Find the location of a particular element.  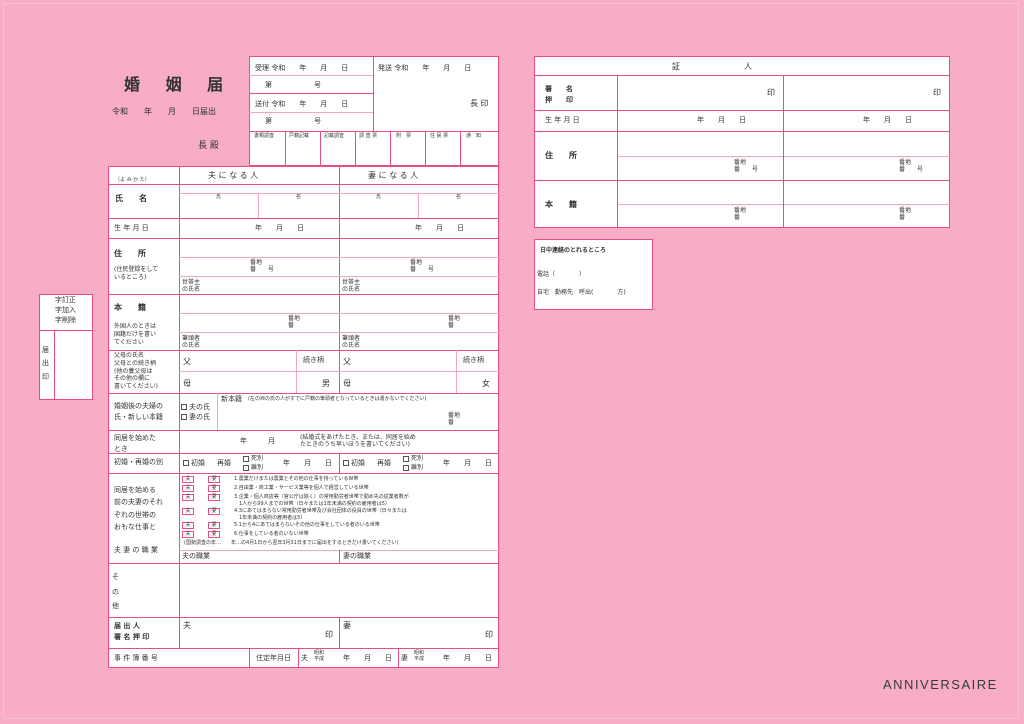

husband-prev-date: 年 月 日 is located at coordinates (307, 463).